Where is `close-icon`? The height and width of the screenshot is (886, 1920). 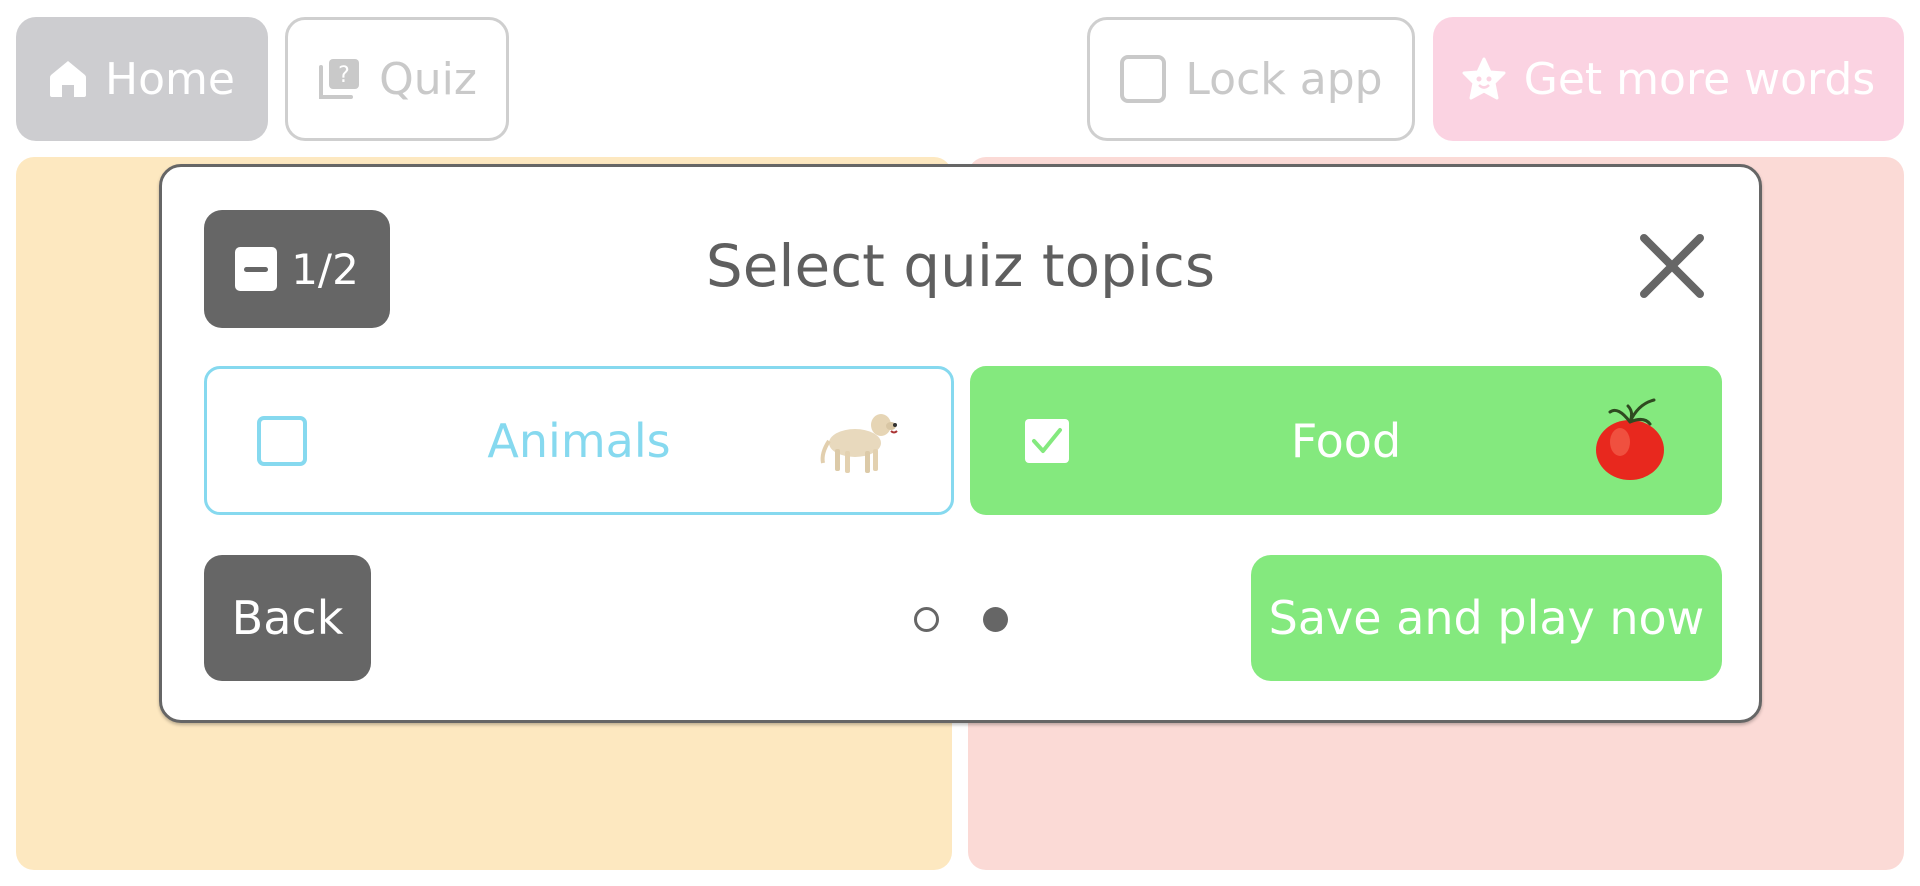
close-icon is located at coordinates (1672, 266).